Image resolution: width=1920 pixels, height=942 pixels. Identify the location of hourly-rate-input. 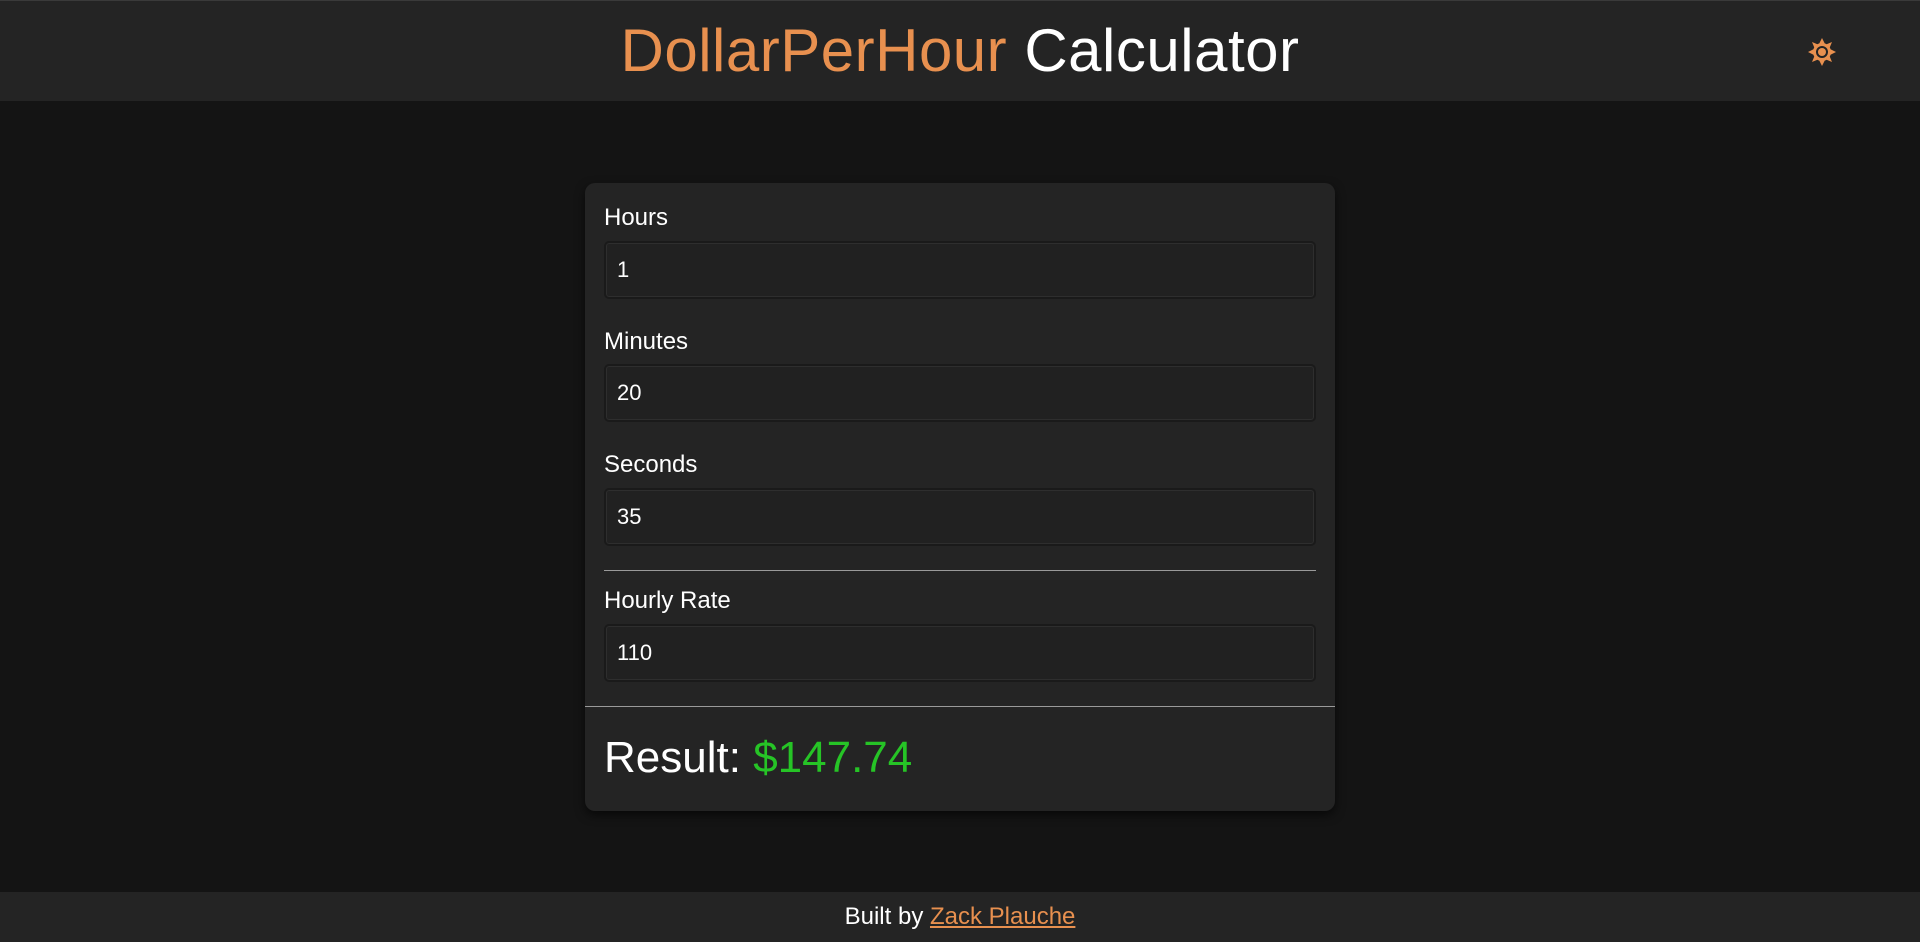
(960, 653).